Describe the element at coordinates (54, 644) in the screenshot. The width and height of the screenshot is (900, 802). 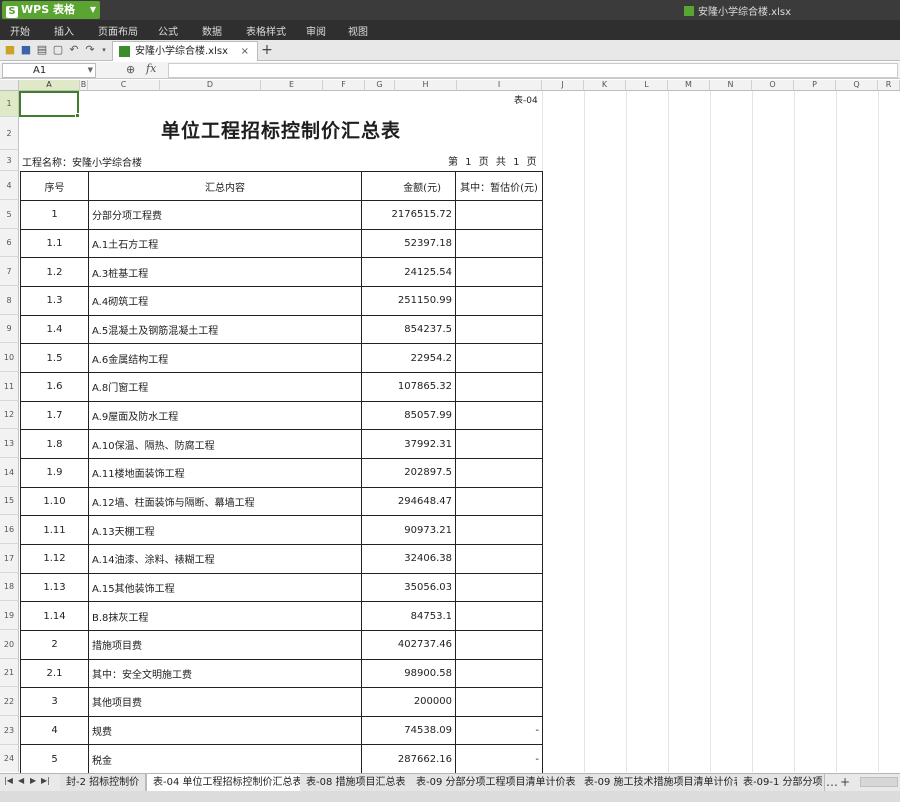
I see `cell-no: 2` at that location.